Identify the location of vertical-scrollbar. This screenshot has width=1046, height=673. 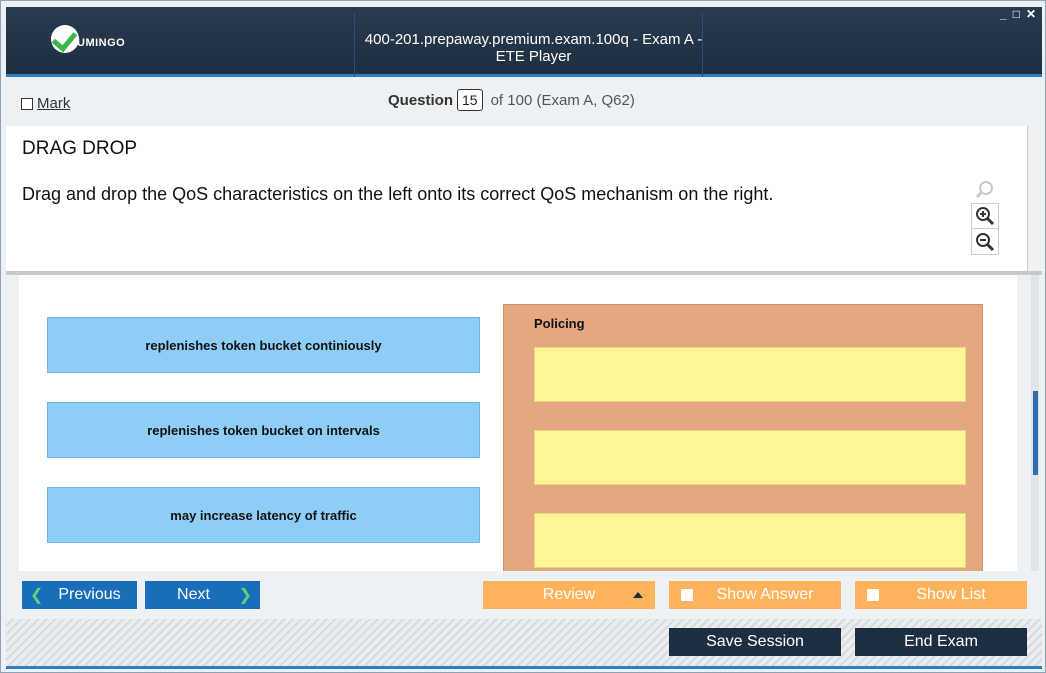
(1035, 423).